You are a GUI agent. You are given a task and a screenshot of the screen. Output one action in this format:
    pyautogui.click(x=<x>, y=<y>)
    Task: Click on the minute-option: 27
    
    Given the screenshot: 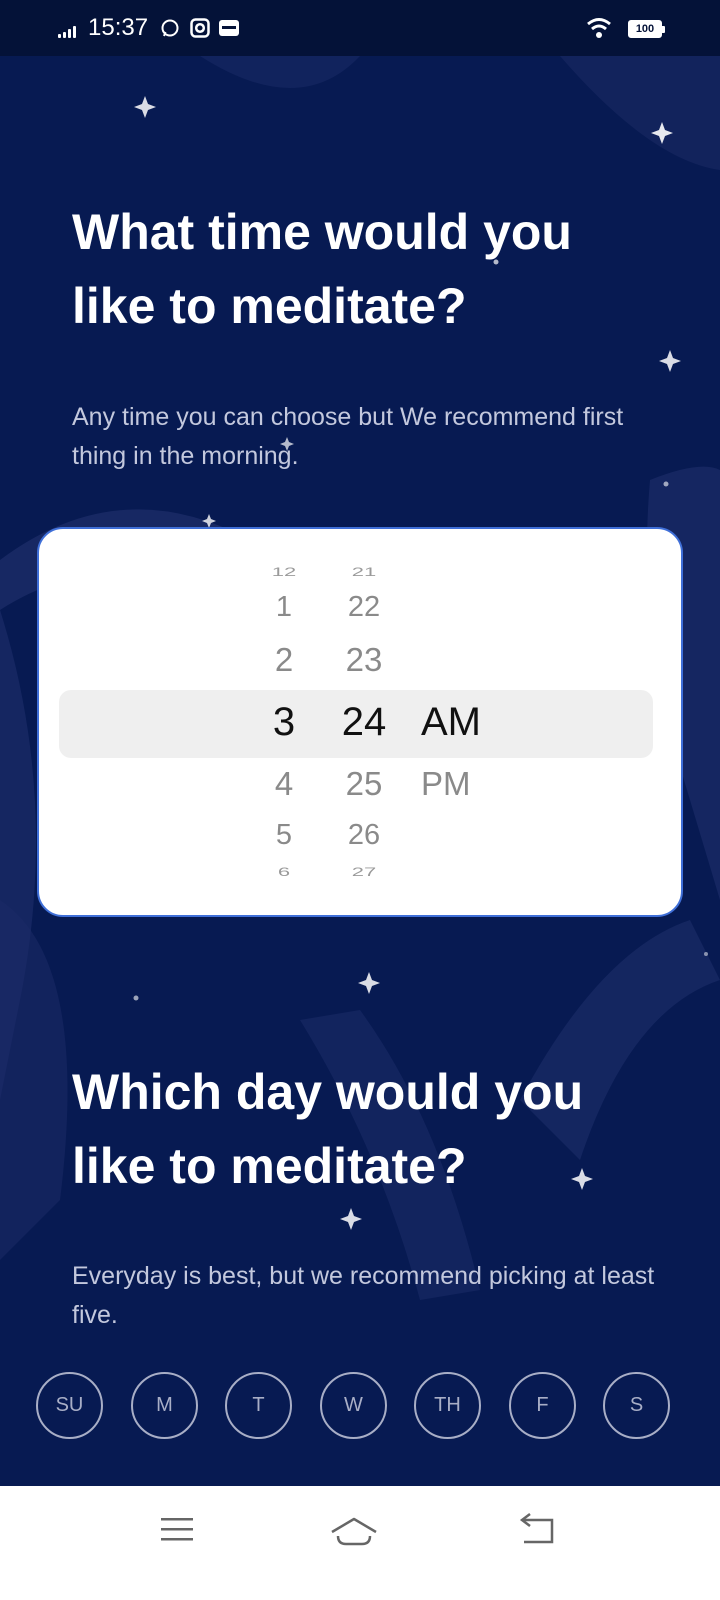 What is the action you would take?
    pyautogui.click(x=364, y=872)
    